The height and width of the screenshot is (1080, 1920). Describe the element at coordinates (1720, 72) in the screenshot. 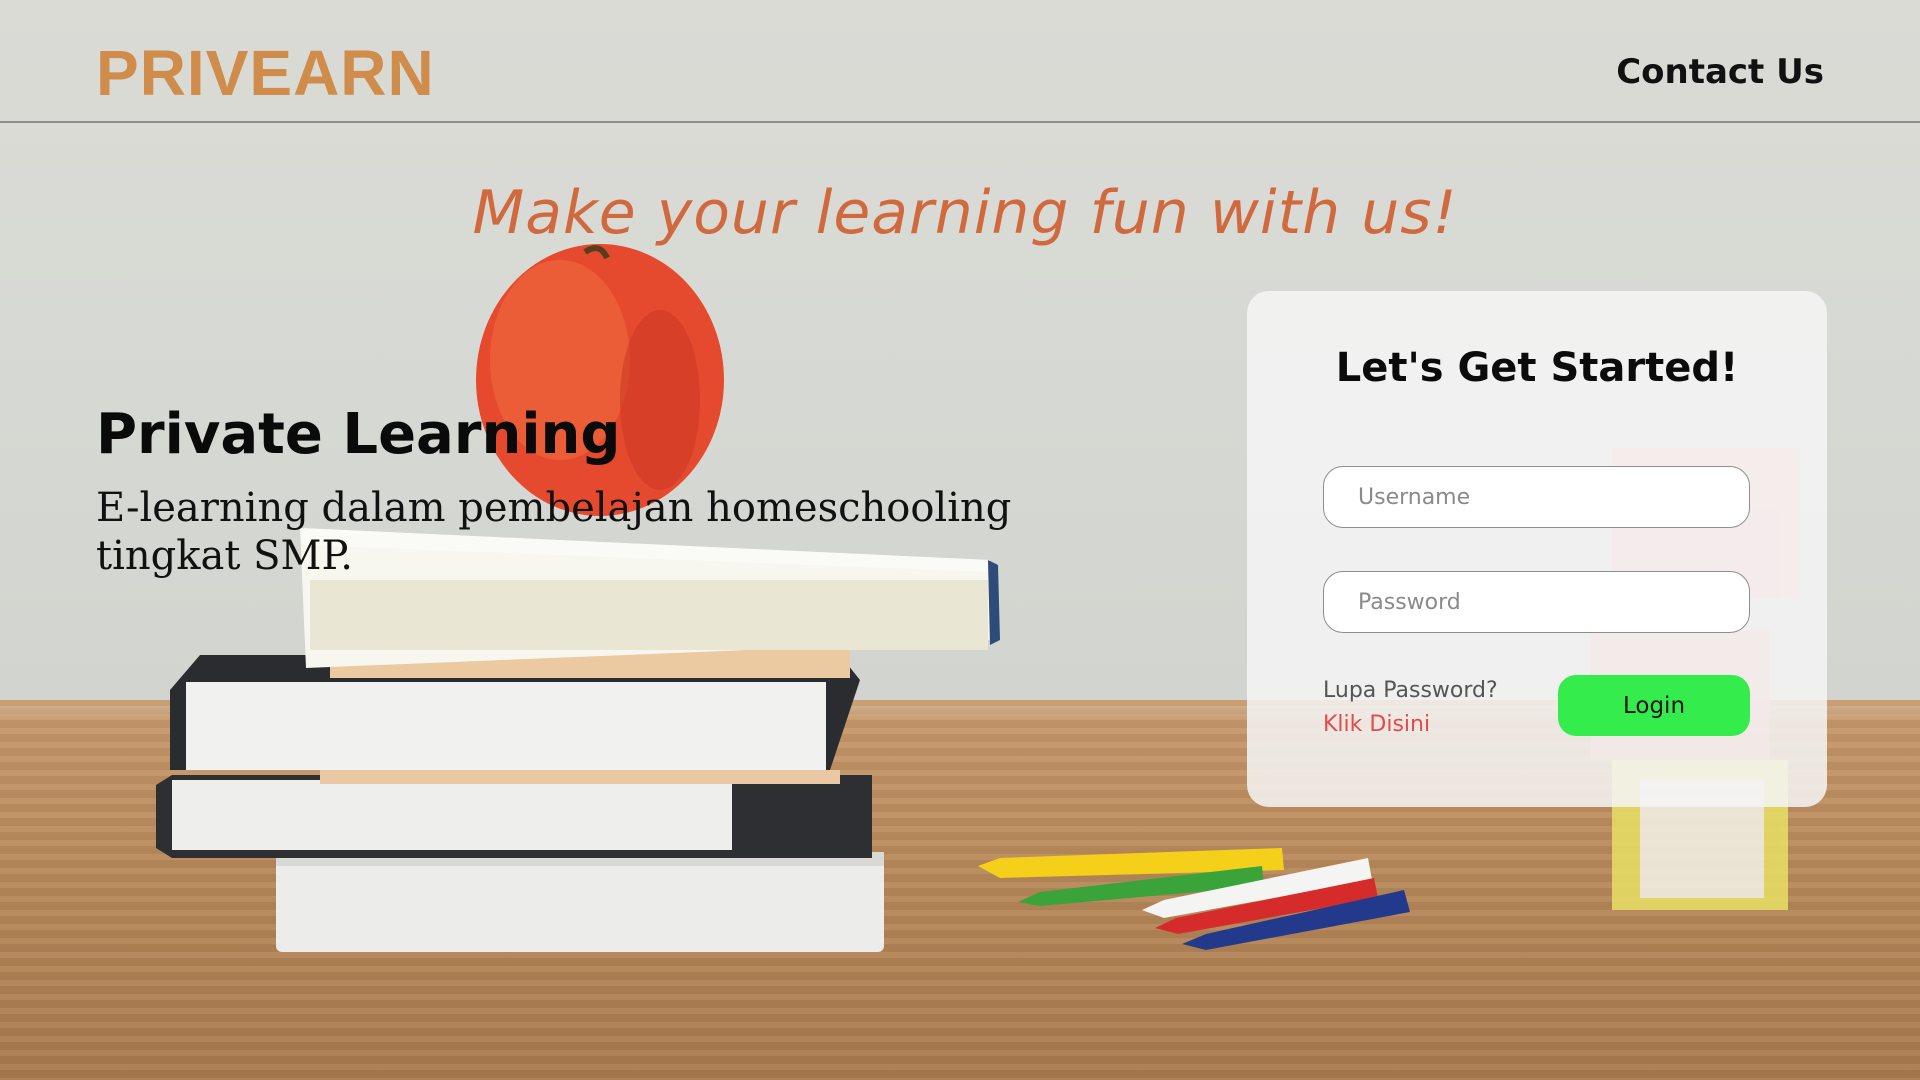

I see `contact-us-link: Contact Us` at that location.